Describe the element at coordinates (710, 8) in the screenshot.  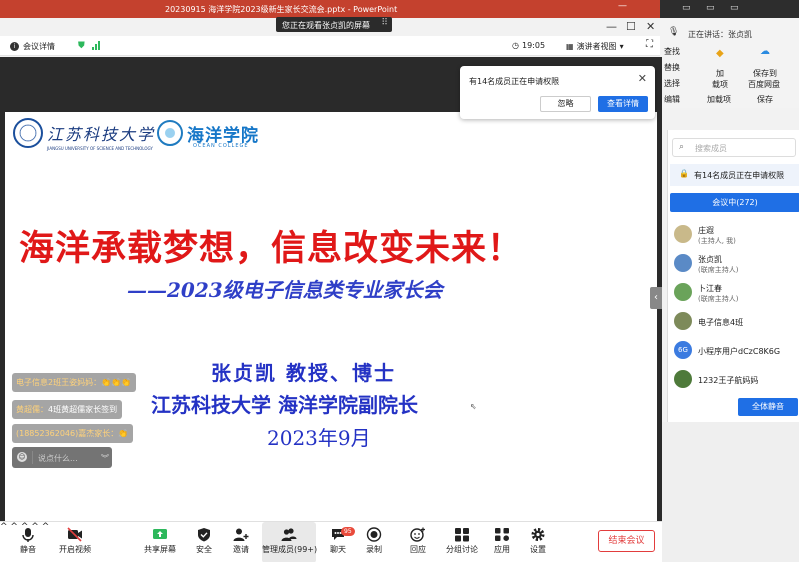
I see `ribbon-tab-icon-2: ▭` at that location.